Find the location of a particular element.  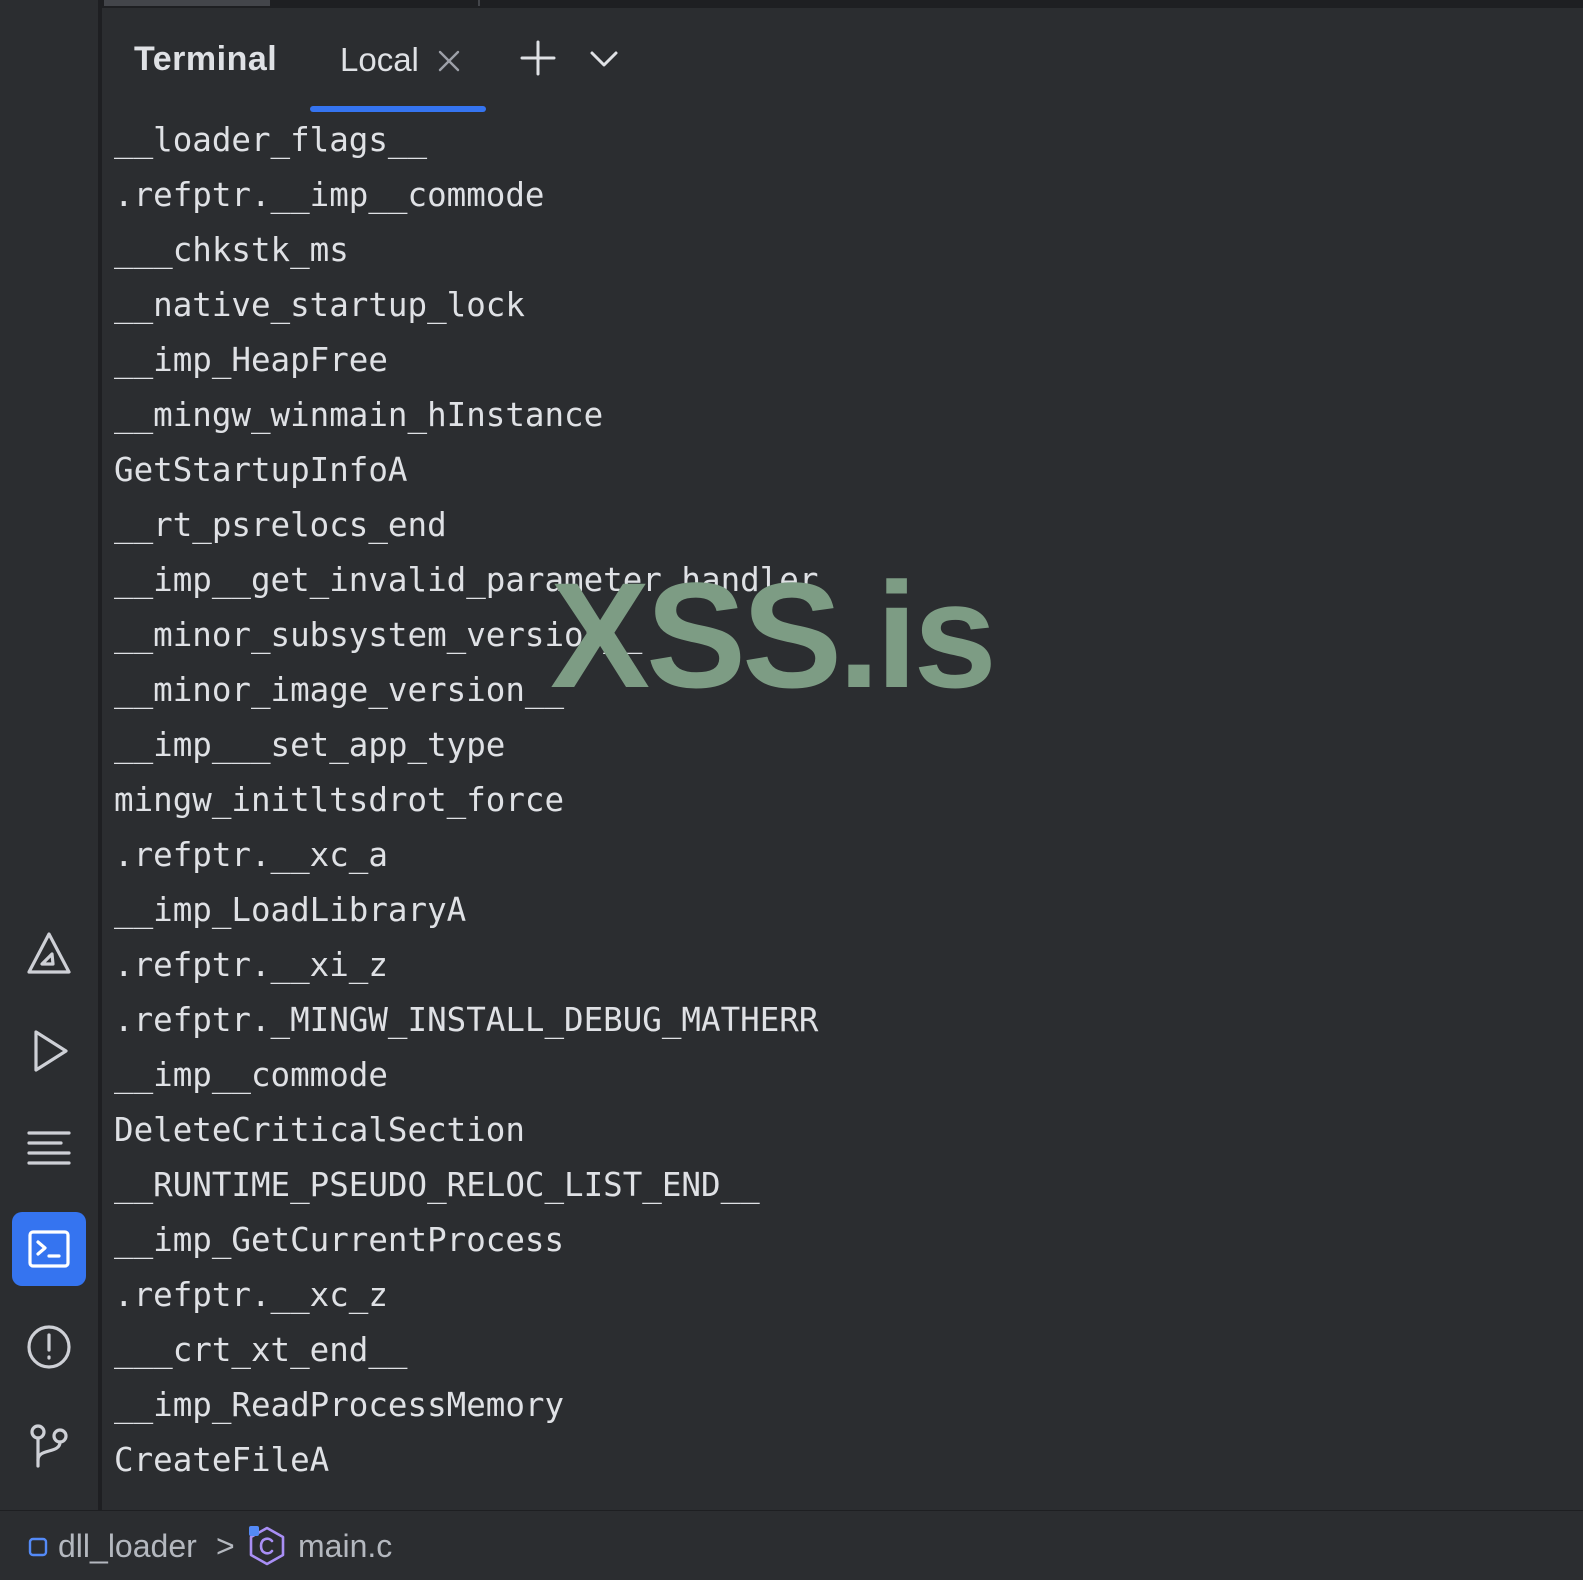

terminal-line: .refptr.__xc_a is located at coordinates (251, 855).